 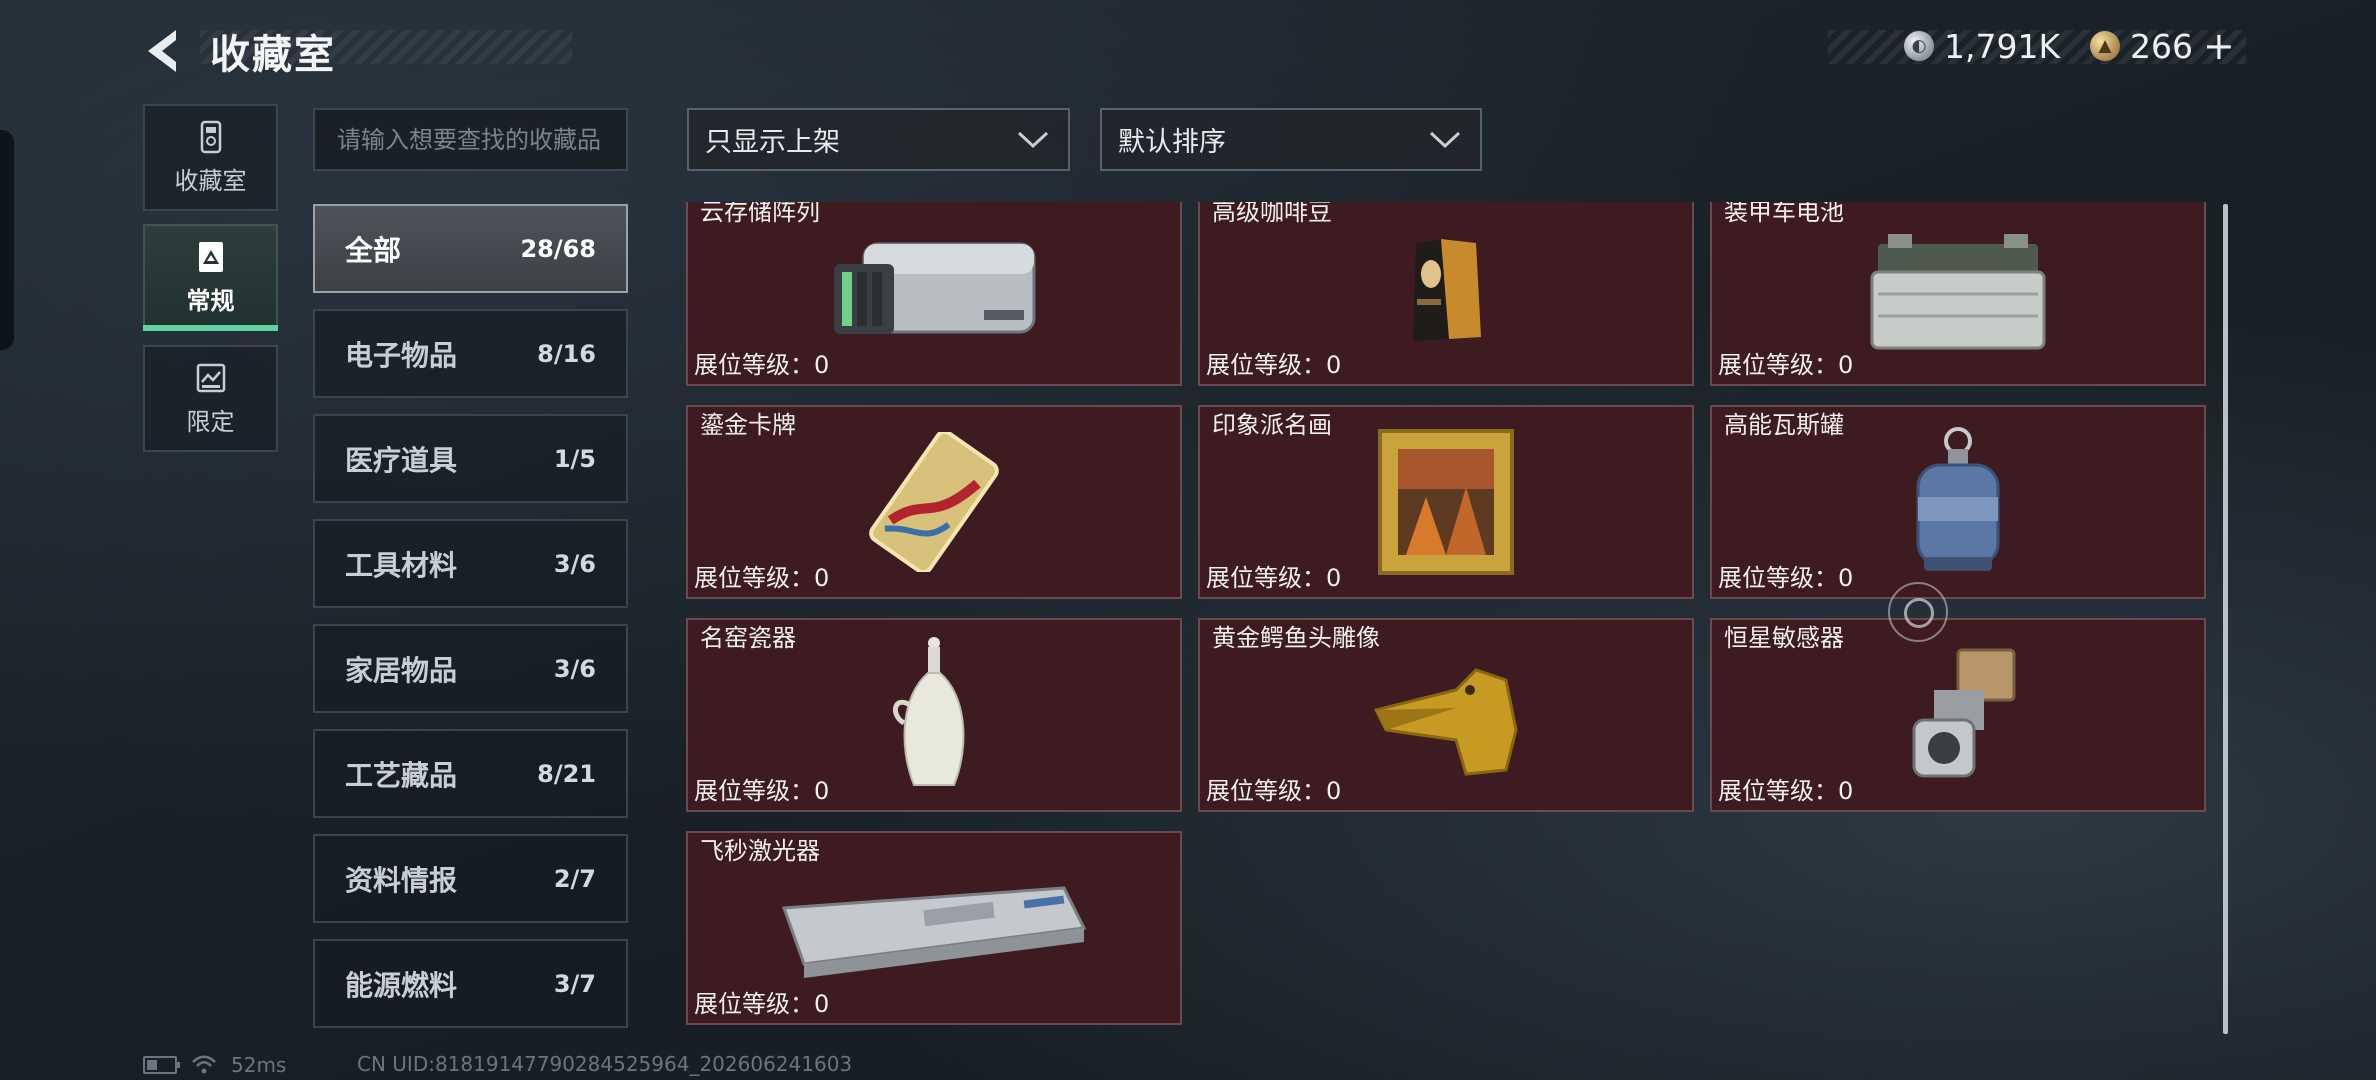 I want to click on limited-exhibit-icon, so click(x=210, y=378).